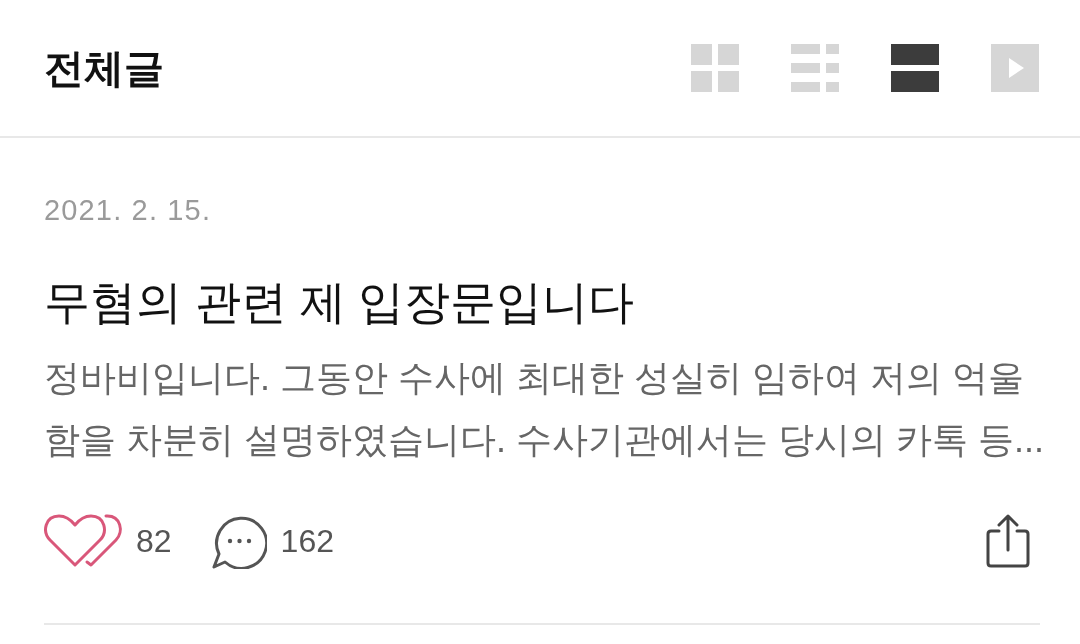 This screenshot has height=644, width=1080. Describe the element at coordinates (339, 302) in the screenshot. I see `post-title: 무혐의 관련 제 입장문입니다` at that location.